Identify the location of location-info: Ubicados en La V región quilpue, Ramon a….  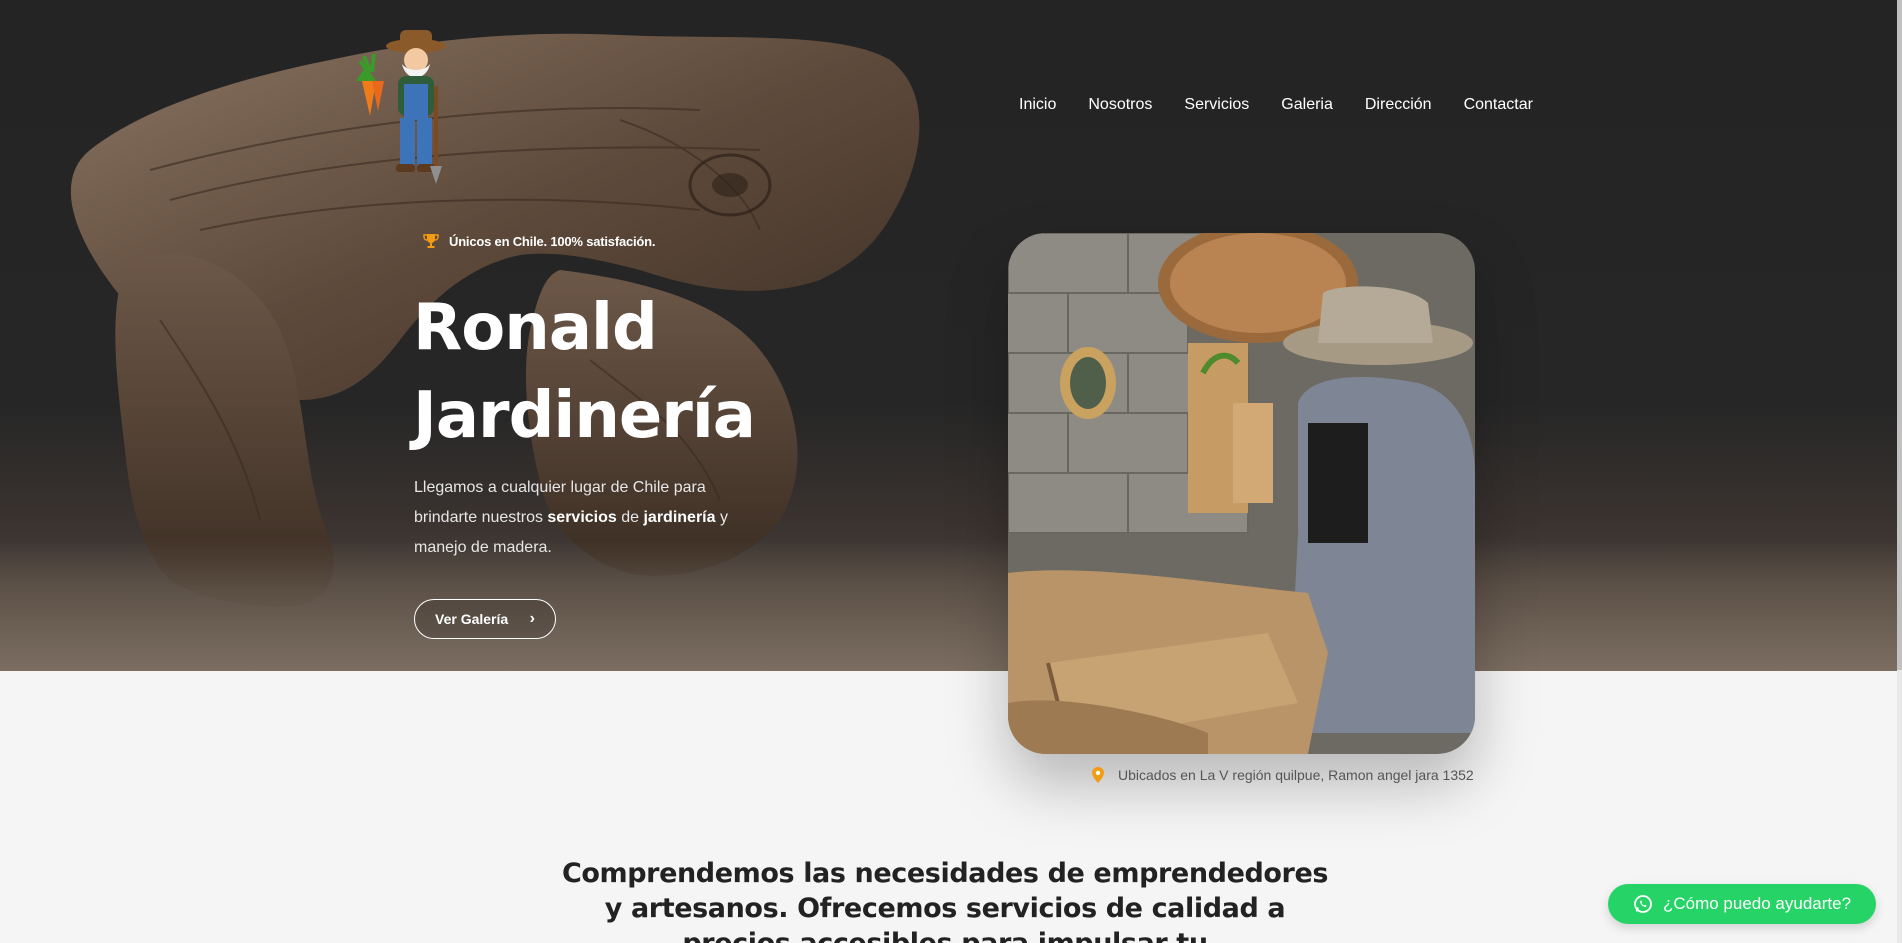
(1283, 775).